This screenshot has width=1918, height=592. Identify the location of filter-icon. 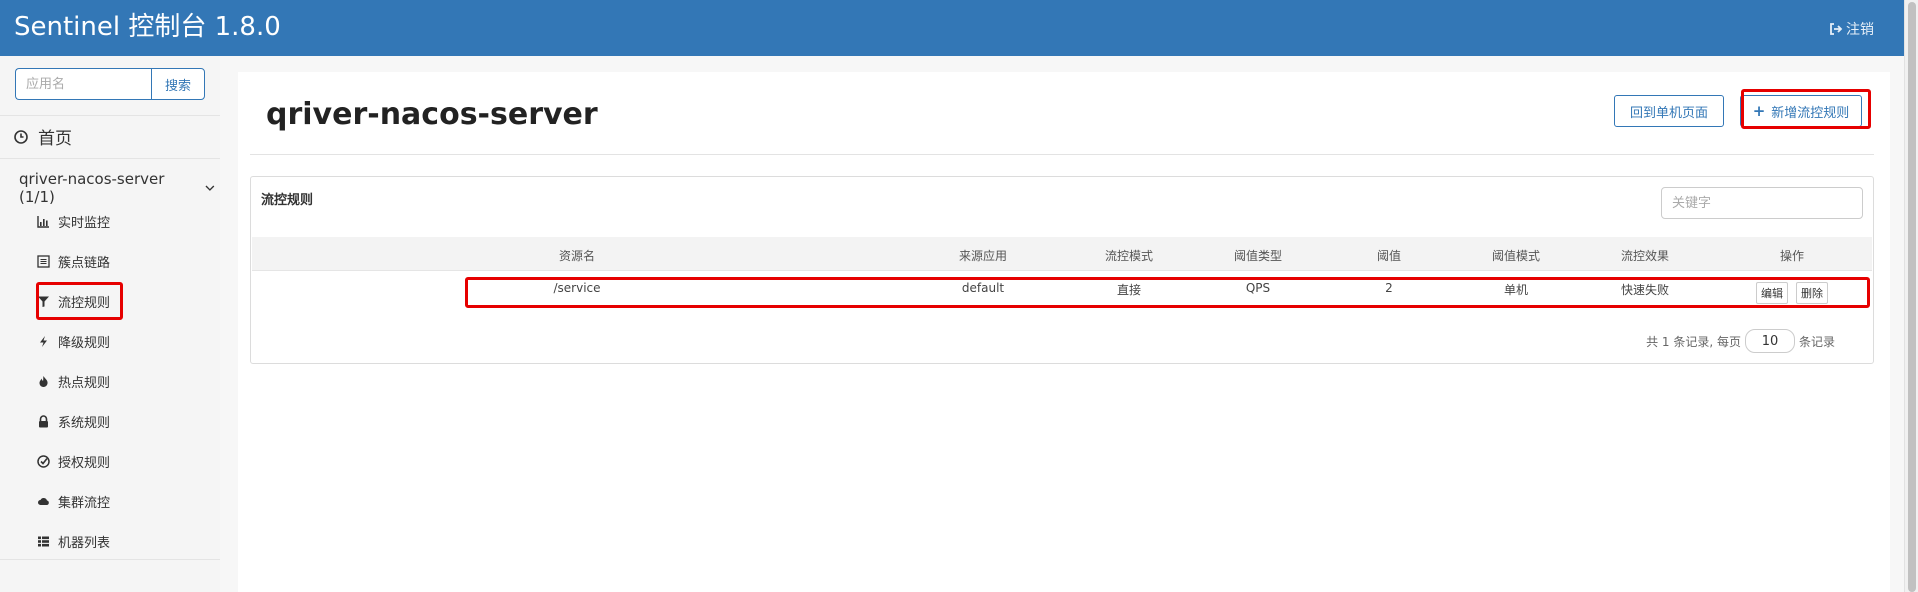
(43, 301).